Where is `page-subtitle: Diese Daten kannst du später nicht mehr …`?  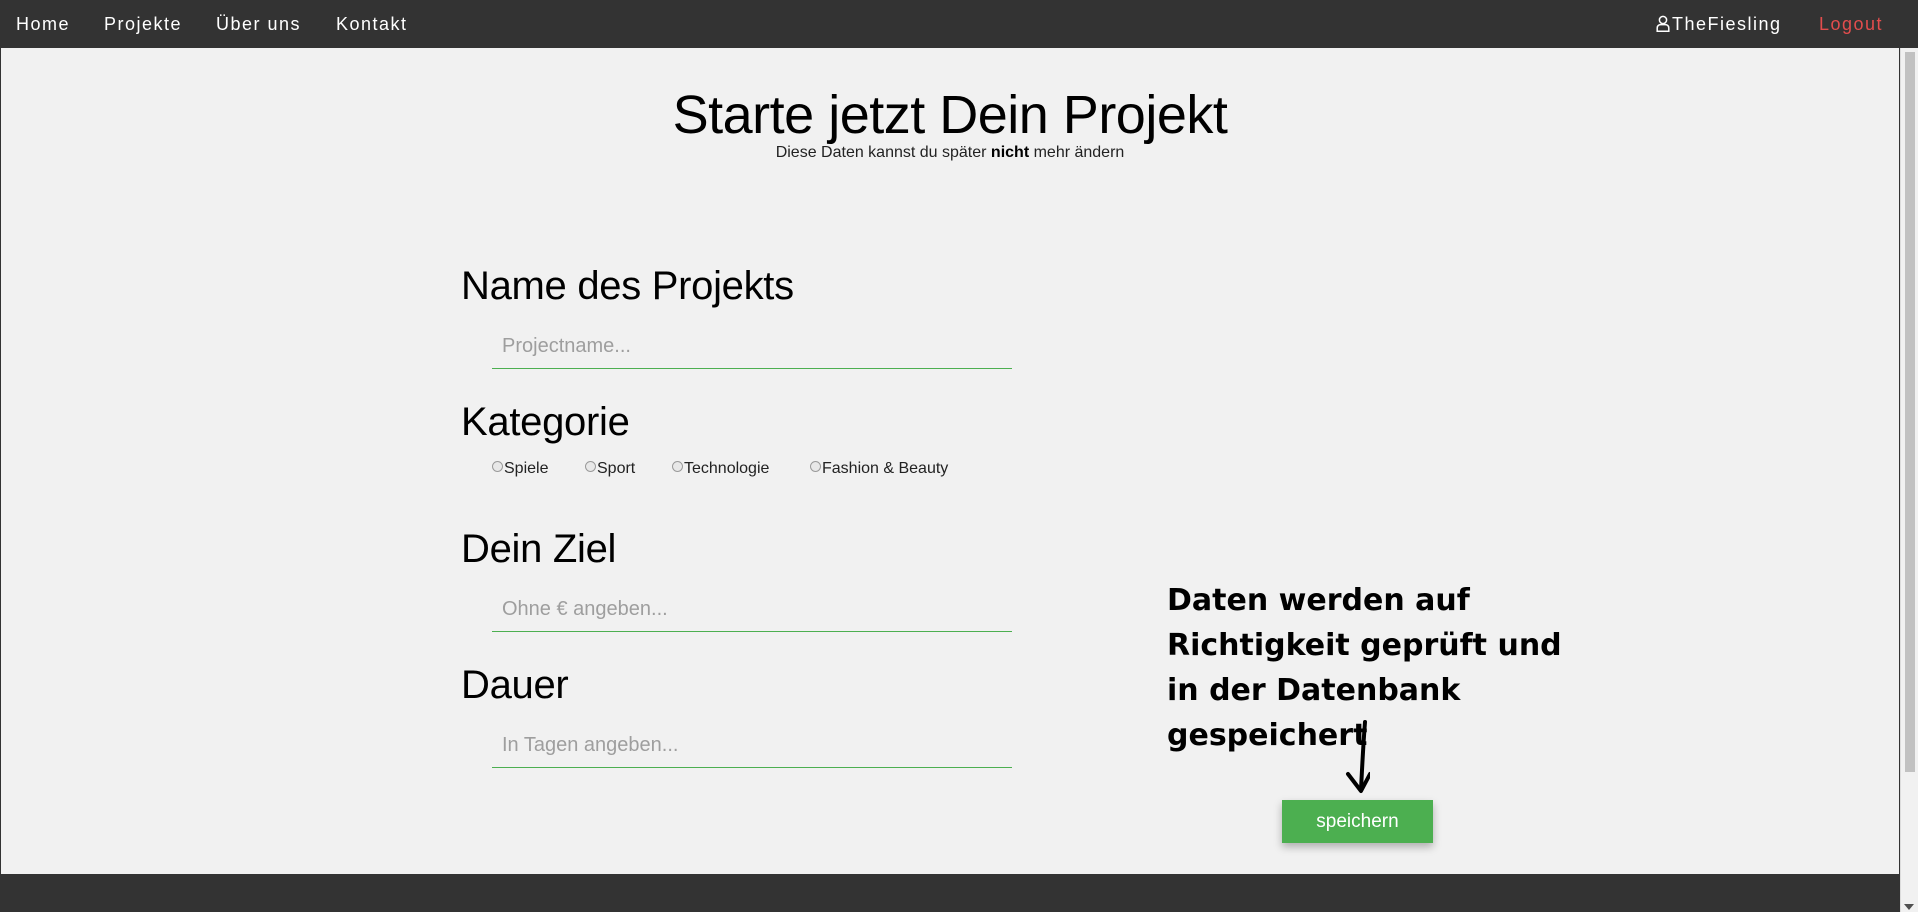
page-subtitle: Diese Daten kannst du später nicht mehr … is located at coordinates (950, 153).